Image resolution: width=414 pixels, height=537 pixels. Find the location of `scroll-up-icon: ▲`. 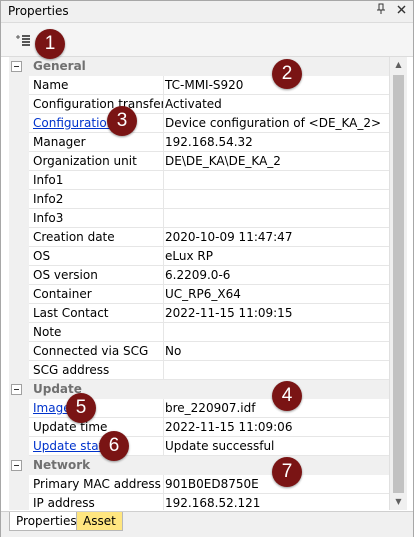

scroll-up-icon: ▲ is located at coordinates (398, 65).